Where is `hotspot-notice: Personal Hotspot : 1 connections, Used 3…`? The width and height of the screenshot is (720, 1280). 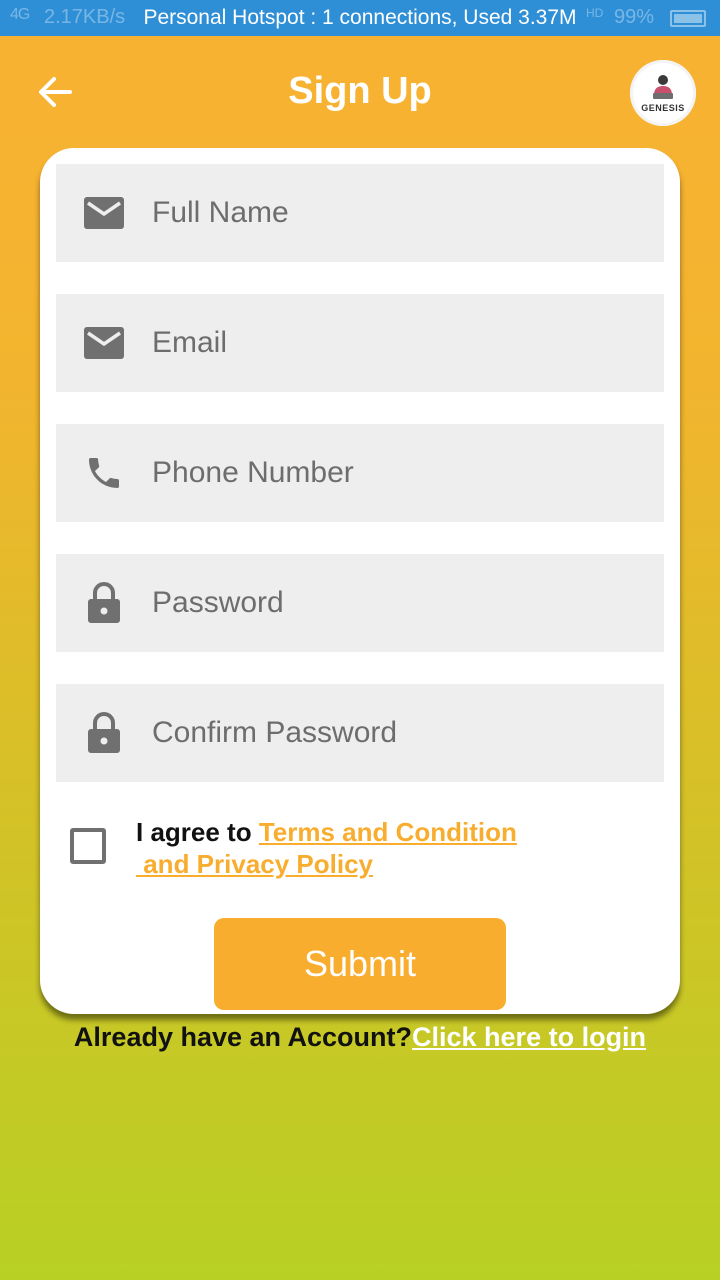 hotspot-notice: Personal Hotspot : 1 connections, Used 3… is located at coordinates (360, 17).